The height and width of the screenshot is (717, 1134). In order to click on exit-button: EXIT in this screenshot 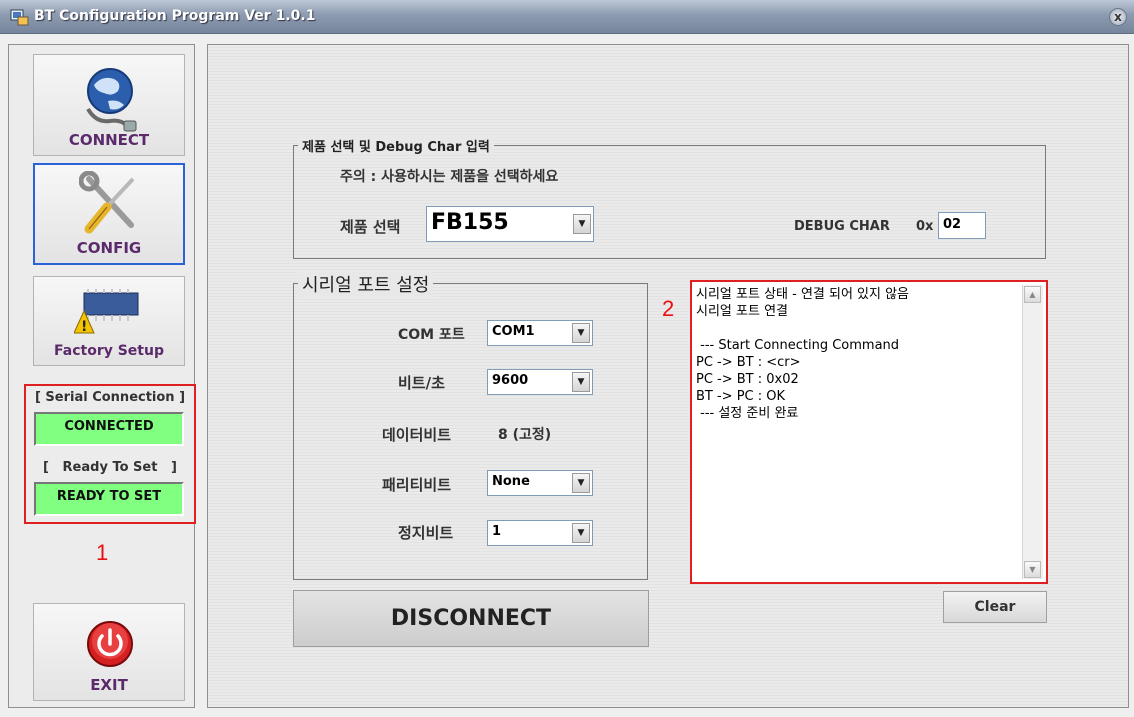, I will do `click(109, 652)`.